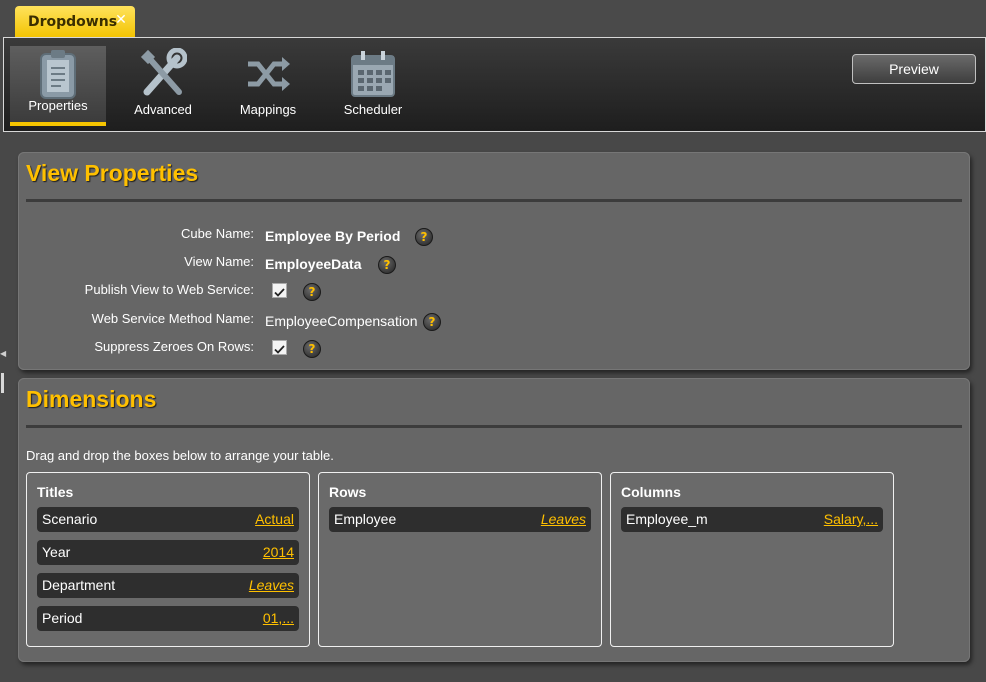  Describe the element at coordinates (274, 519) in the screenshot. I see `dimension-value-link: Actual` at that location.